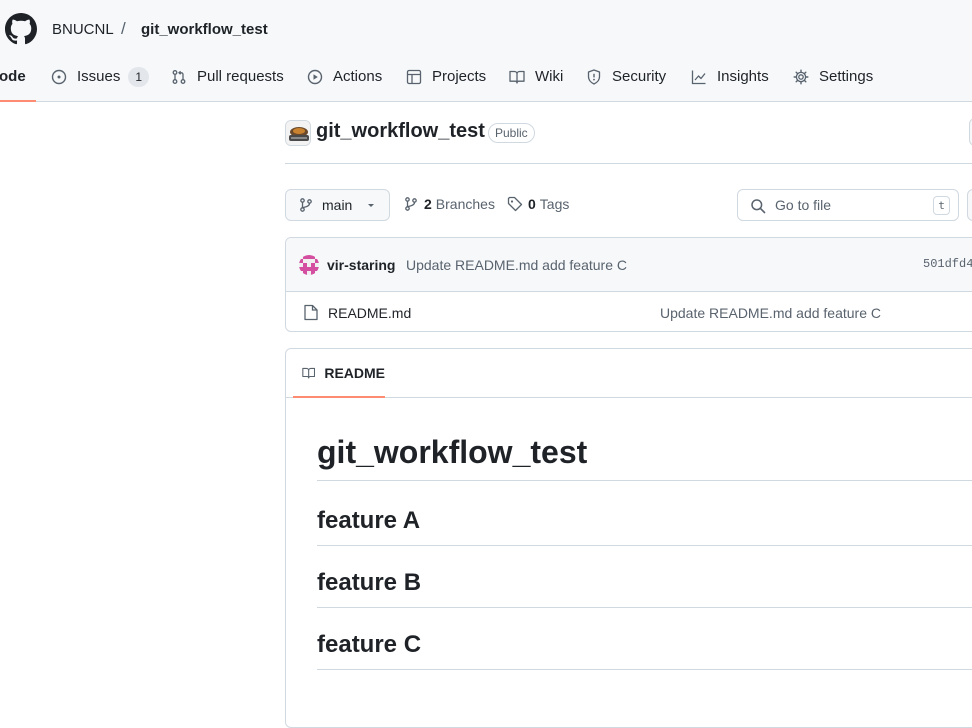 The height and width of the screenshot is (728, 972). I want to click on shield-icon, so click(594, 77).